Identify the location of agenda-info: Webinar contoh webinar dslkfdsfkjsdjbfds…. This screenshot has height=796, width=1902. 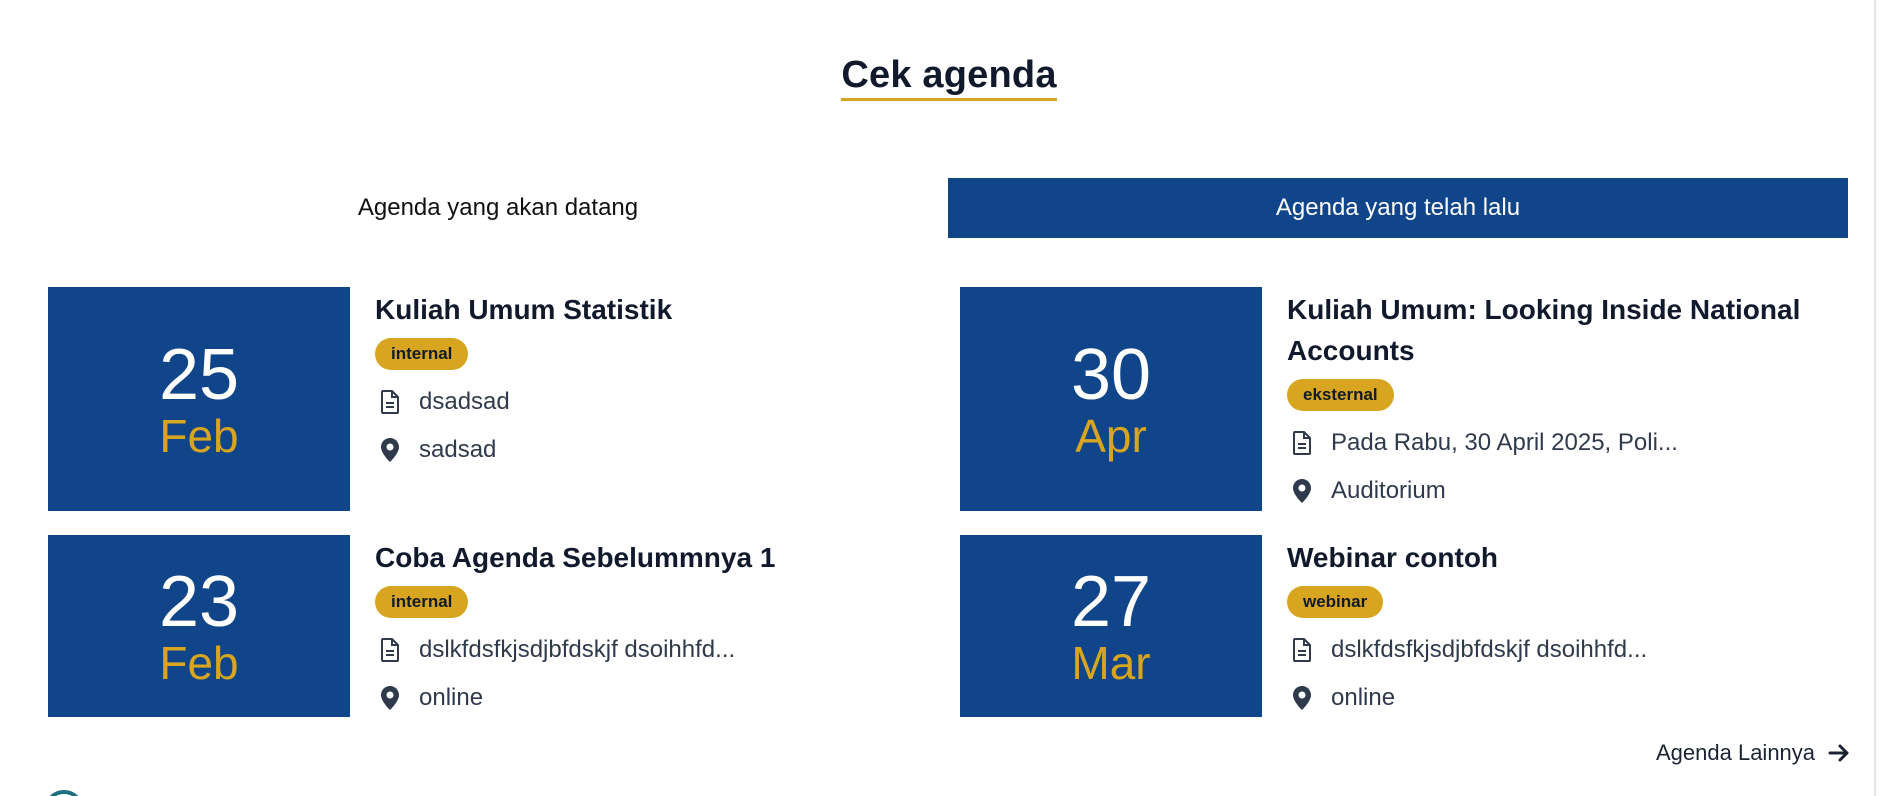
(1536, 626).